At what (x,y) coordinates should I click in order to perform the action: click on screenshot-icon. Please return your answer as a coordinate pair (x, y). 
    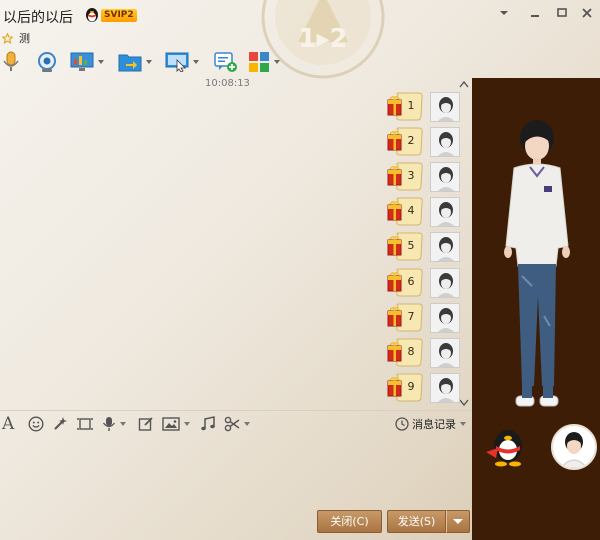
    Looking at the image, I should click on (85, 424).